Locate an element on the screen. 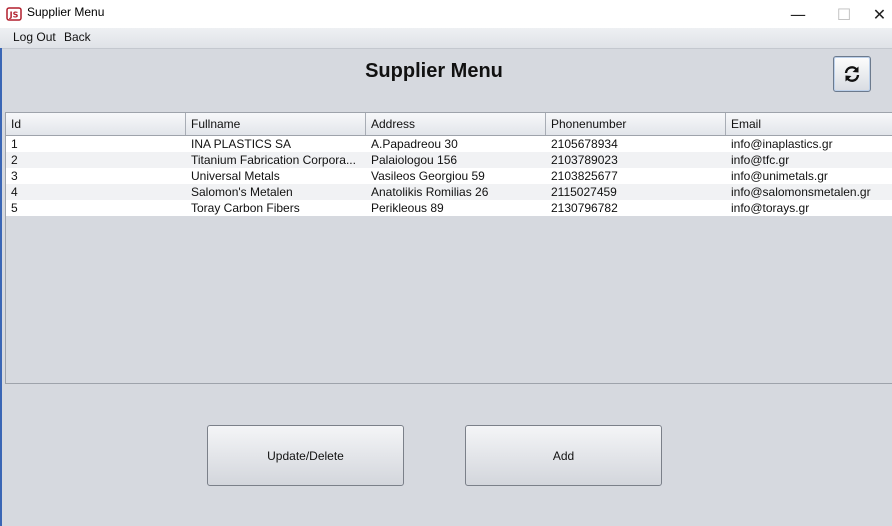  cell-id: 5 is located at coordinates (14, 208).